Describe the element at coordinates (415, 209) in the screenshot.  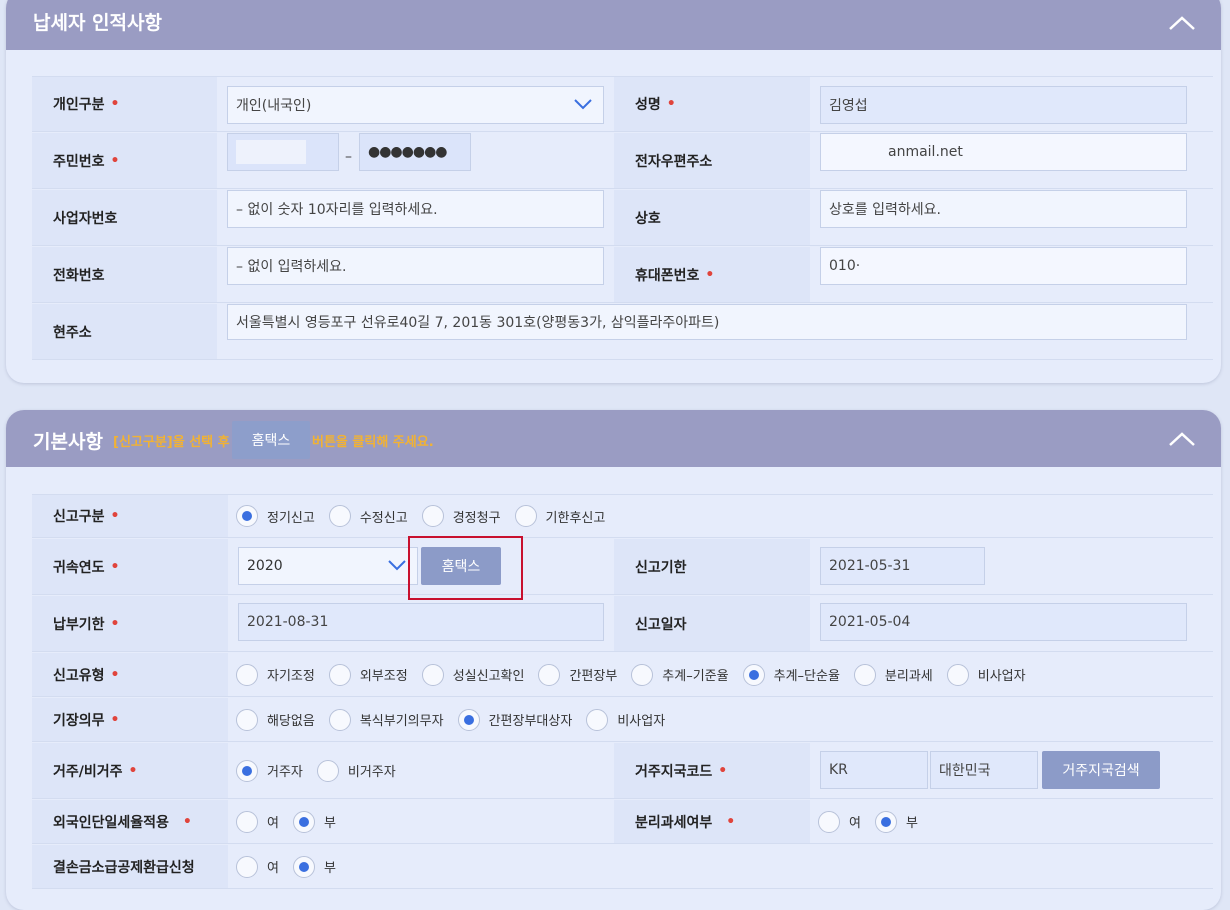
I see `biz-no-input: – 없이 숫자 10자리를 입력하세요.` at that location.